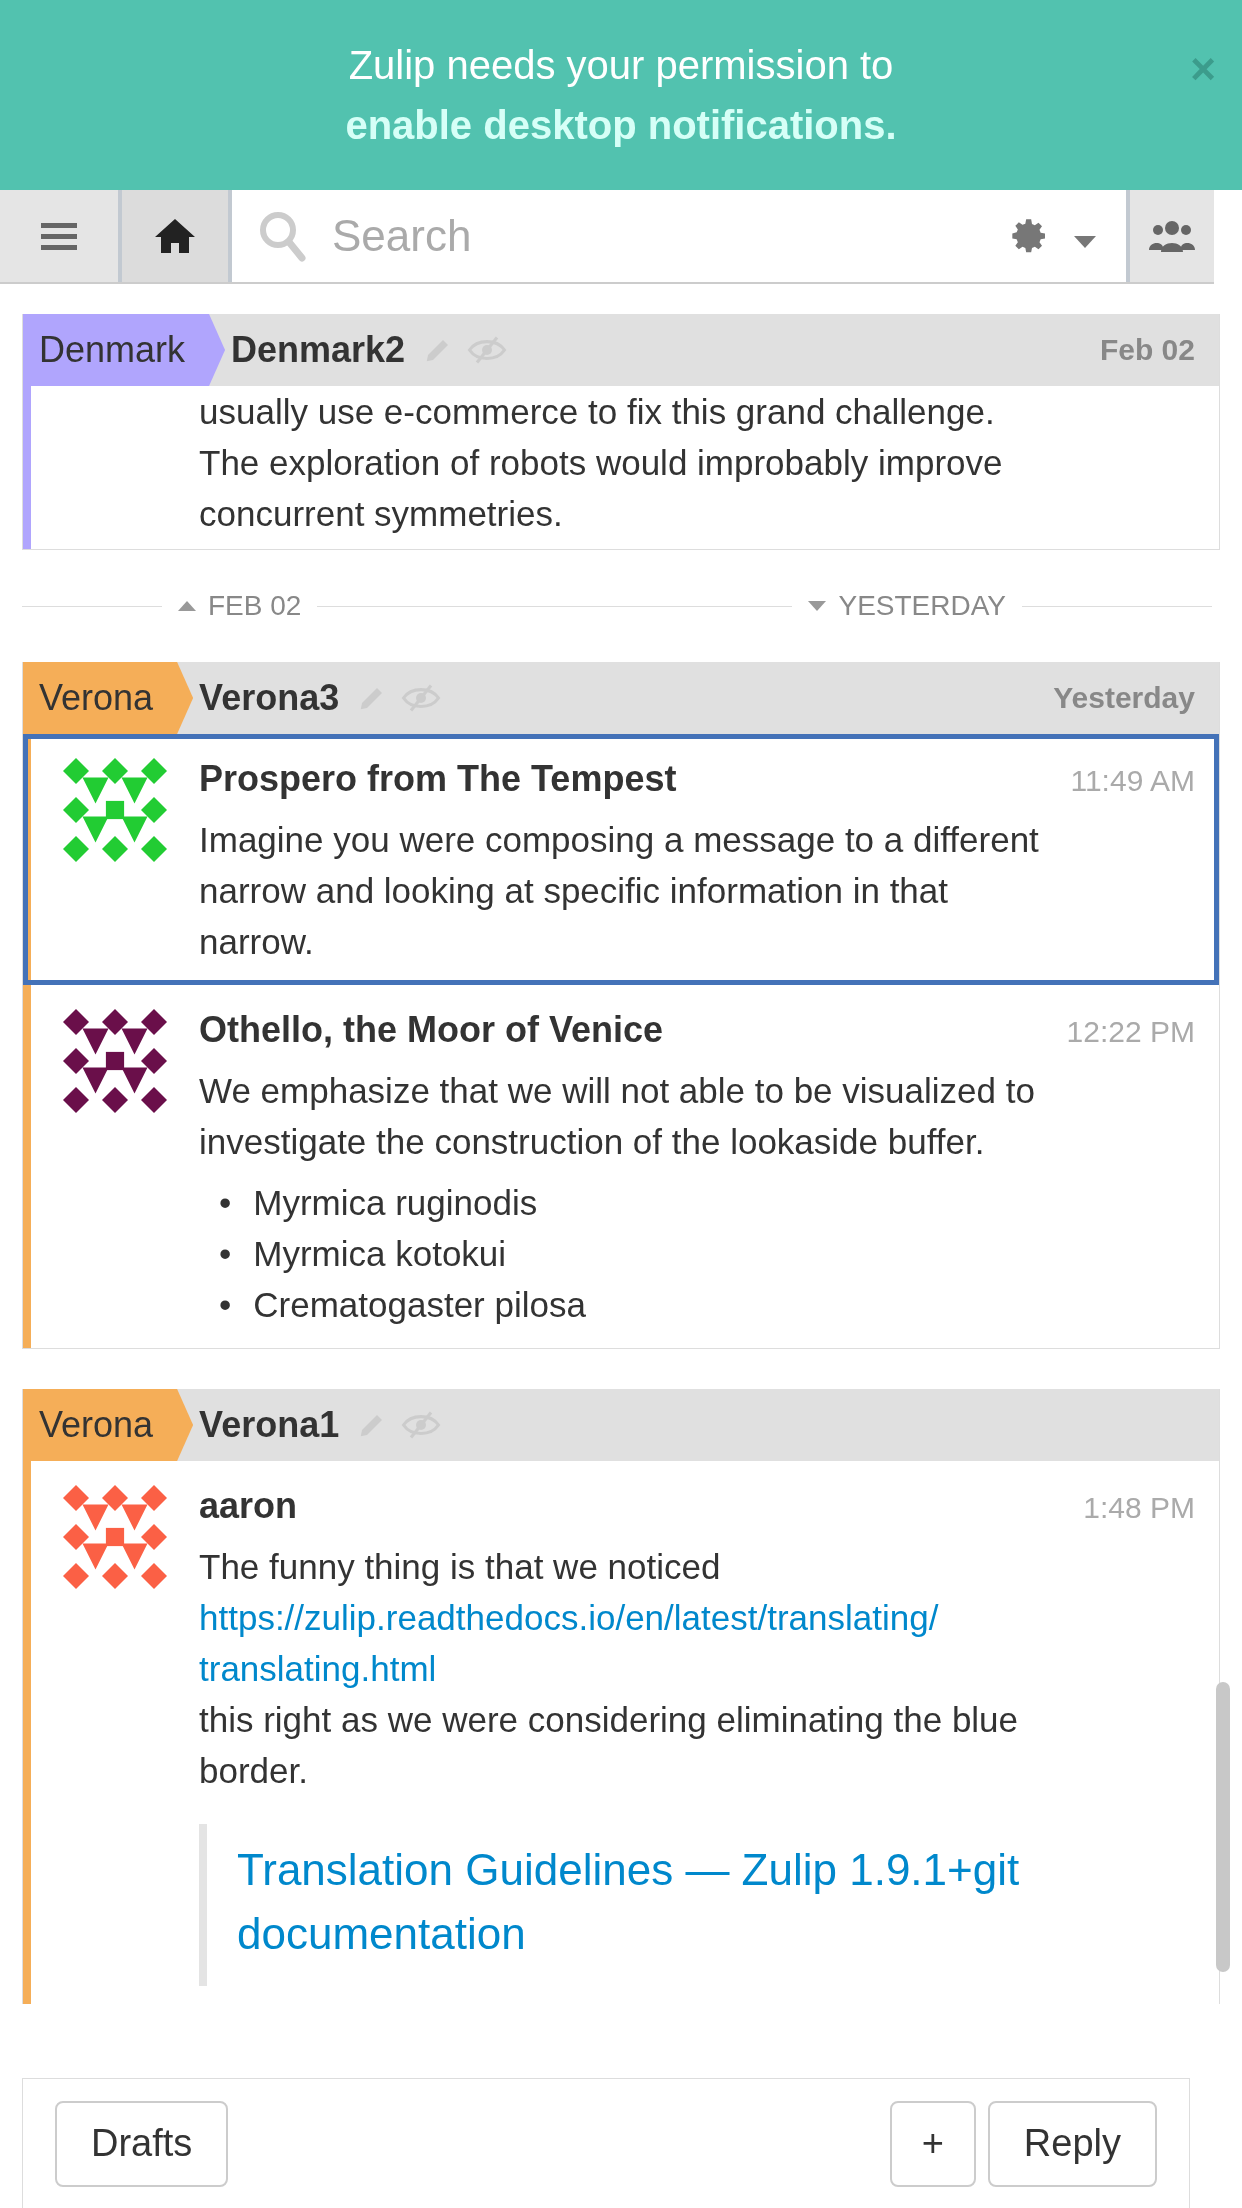 The width and height of the screenshot is (1242, 2208). Describe the element at coordinates (438, 779) in the screenshot. I see `sender-name: Prospero from The Tempest` at that location.